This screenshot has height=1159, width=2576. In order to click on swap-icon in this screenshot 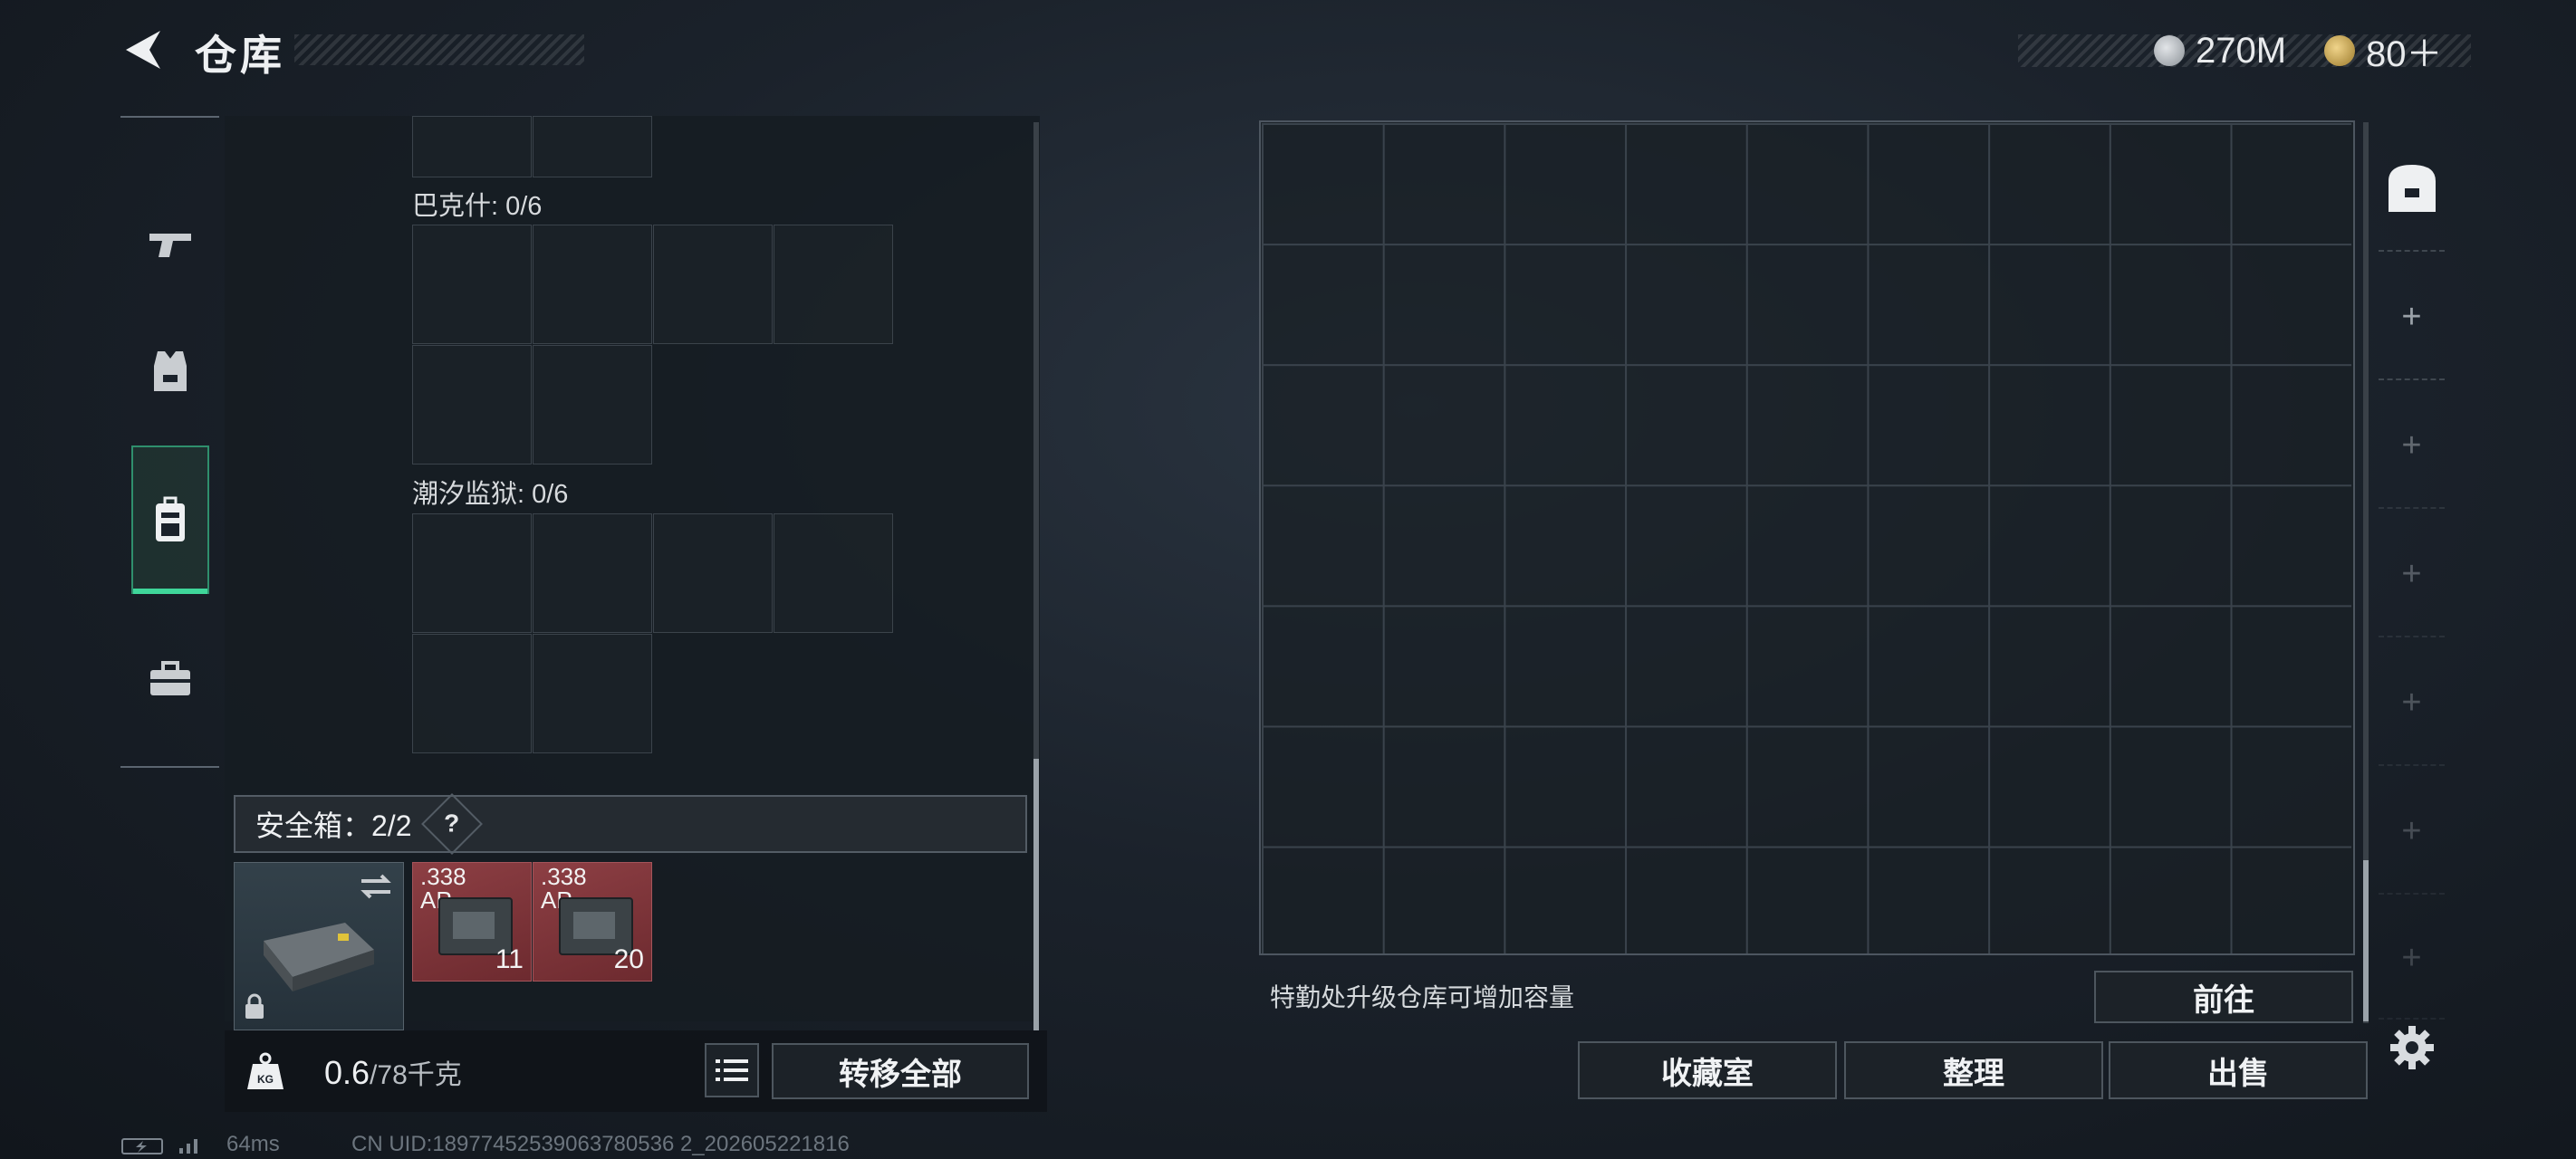, I will do `click(376, 886)`.